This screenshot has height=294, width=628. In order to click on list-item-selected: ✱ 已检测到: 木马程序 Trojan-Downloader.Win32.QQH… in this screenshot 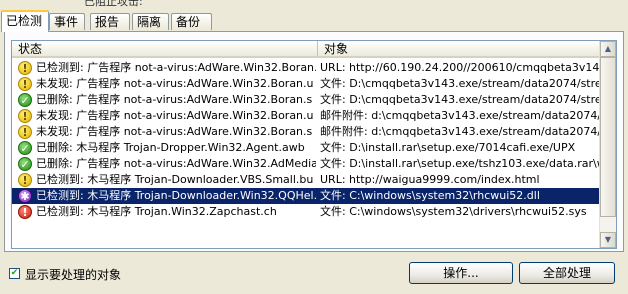, I will do `click(306, 196)`.